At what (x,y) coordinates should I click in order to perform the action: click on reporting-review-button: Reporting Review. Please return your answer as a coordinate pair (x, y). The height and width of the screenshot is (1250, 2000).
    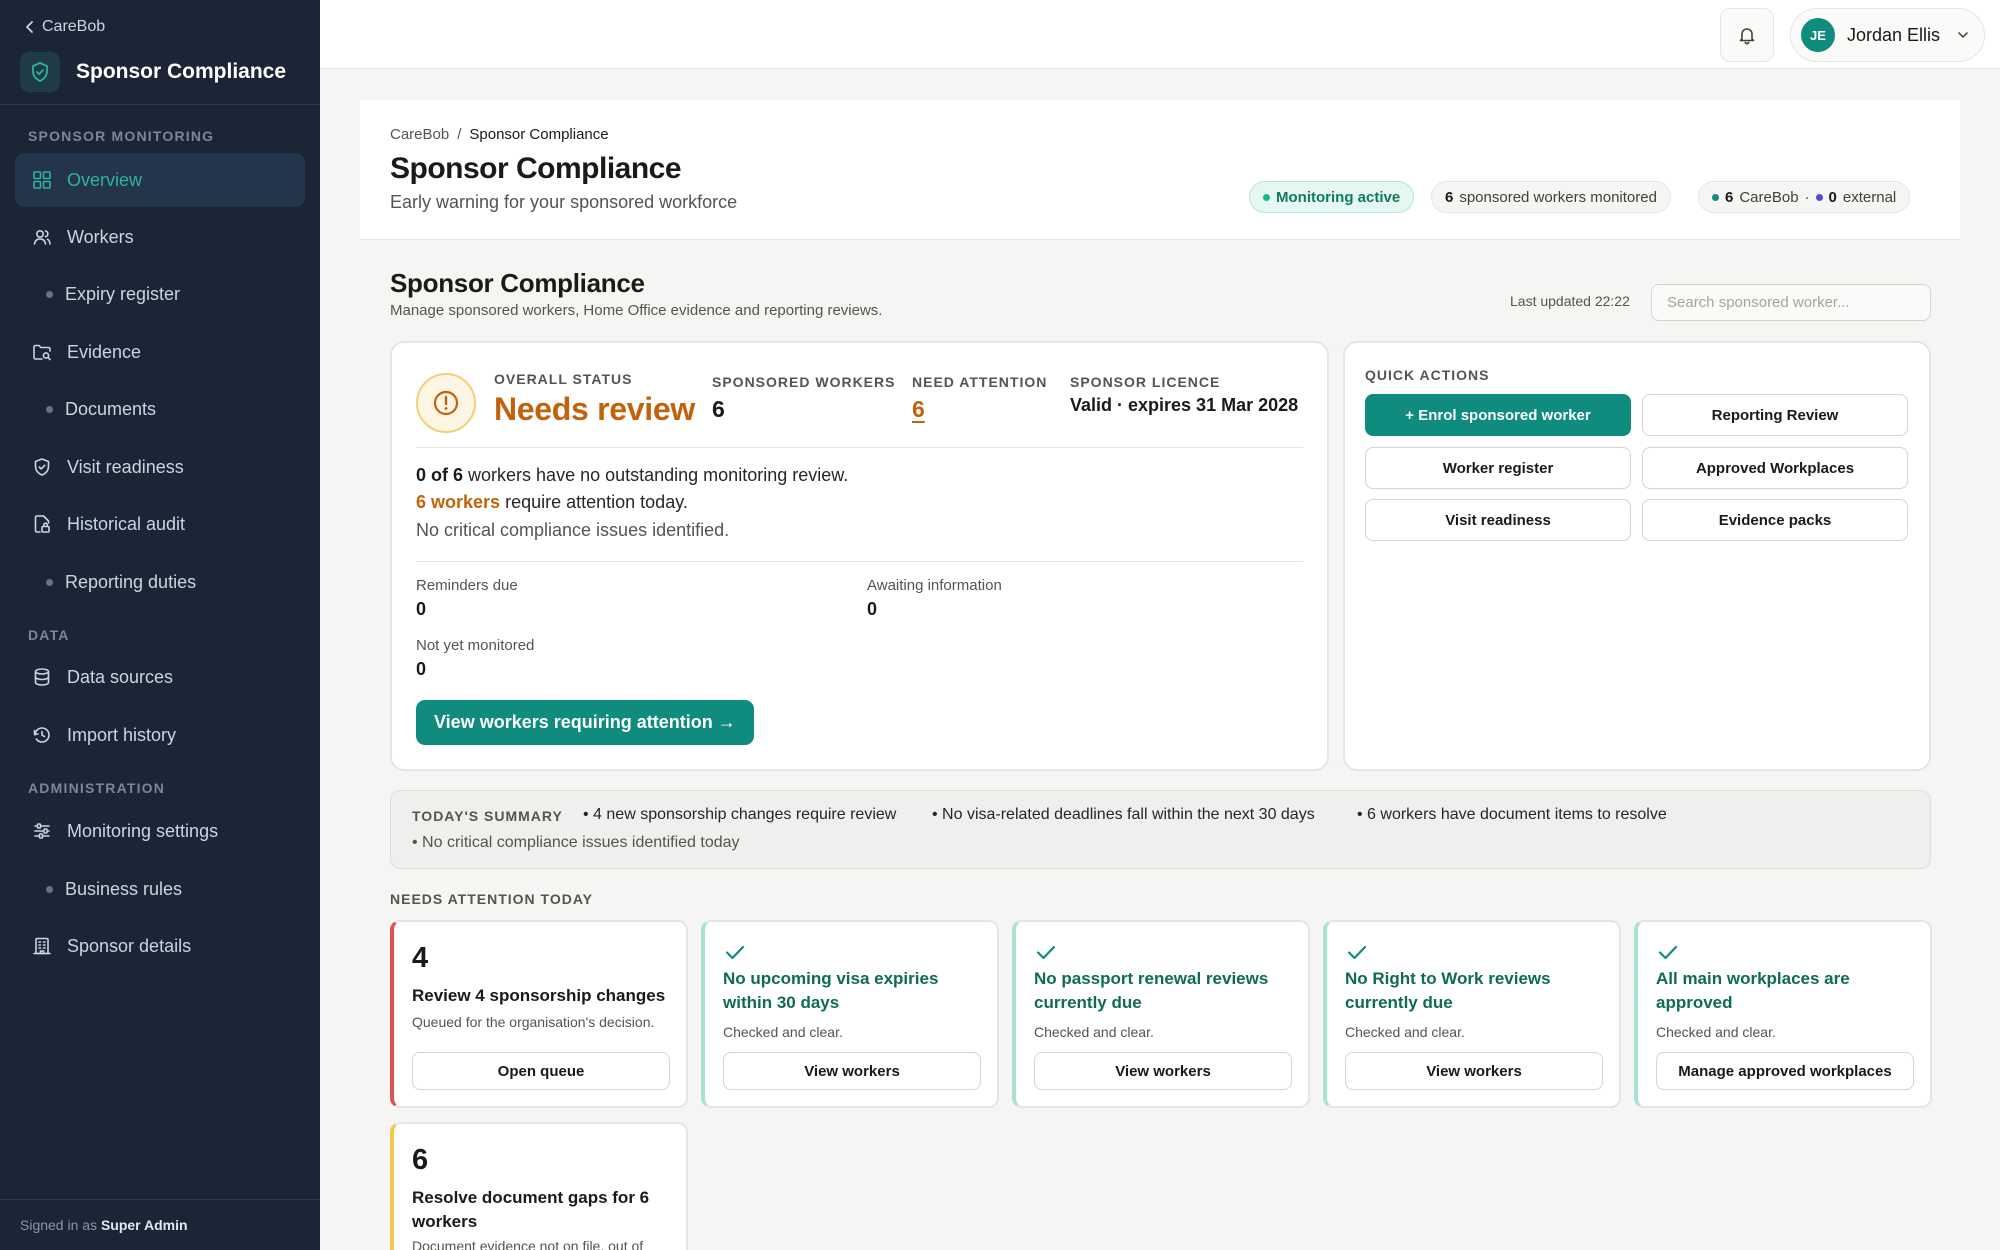
    Looking at the image, I should click on (1775, 415).